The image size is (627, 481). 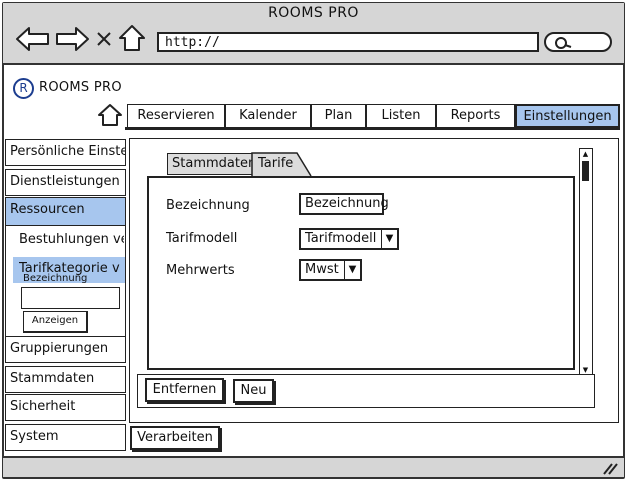 What do you see at coordinates (341, 238) in the screenshot?
I see `tarifmodell-value: Tarifmodell` at bounding box center [341, 238].